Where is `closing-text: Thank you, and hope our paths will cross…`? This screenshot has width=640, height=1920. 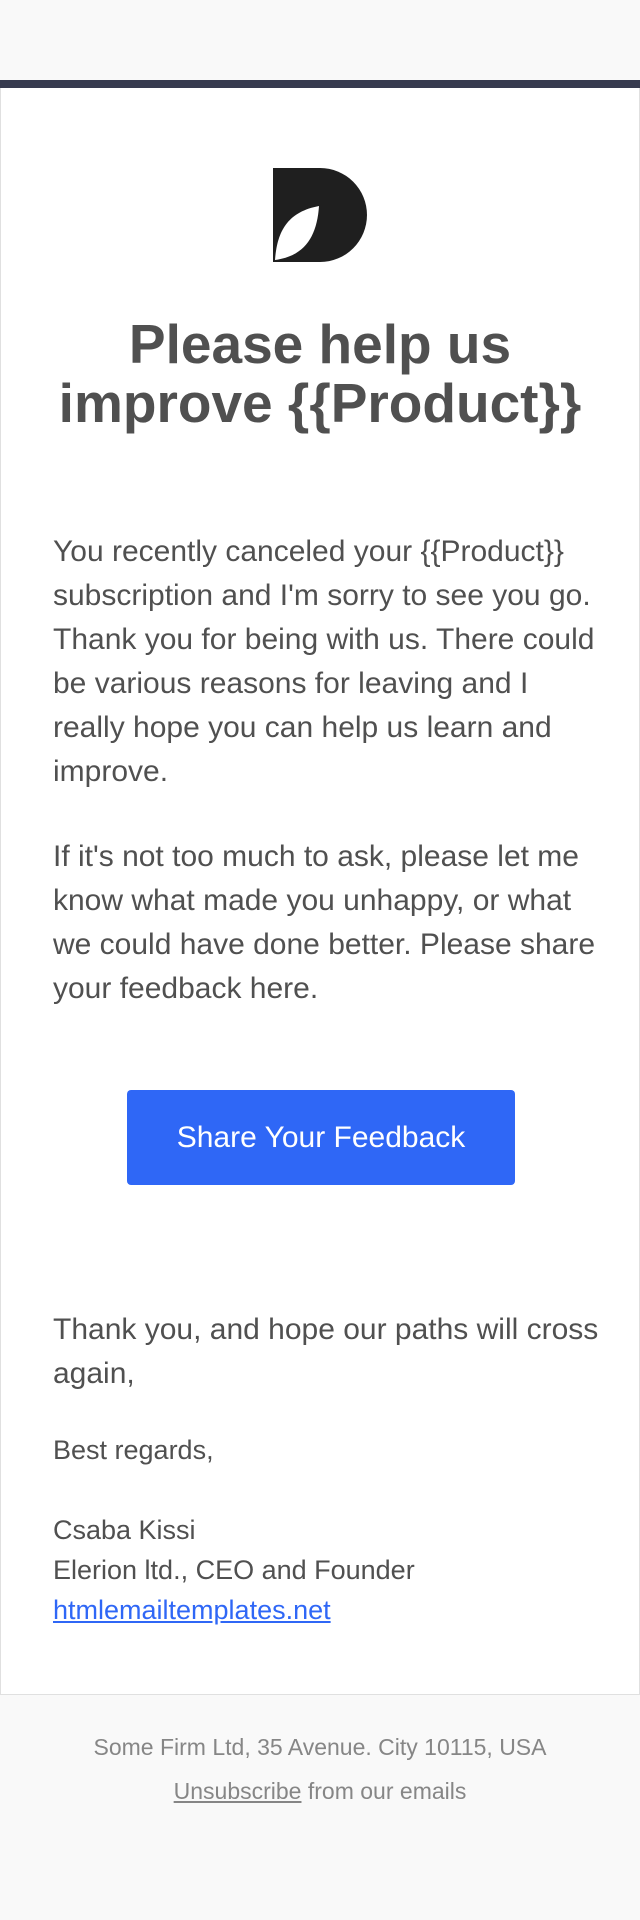 closing-text: Thank you, and hope our paths will cross… is located at coordinates (326, 1351).